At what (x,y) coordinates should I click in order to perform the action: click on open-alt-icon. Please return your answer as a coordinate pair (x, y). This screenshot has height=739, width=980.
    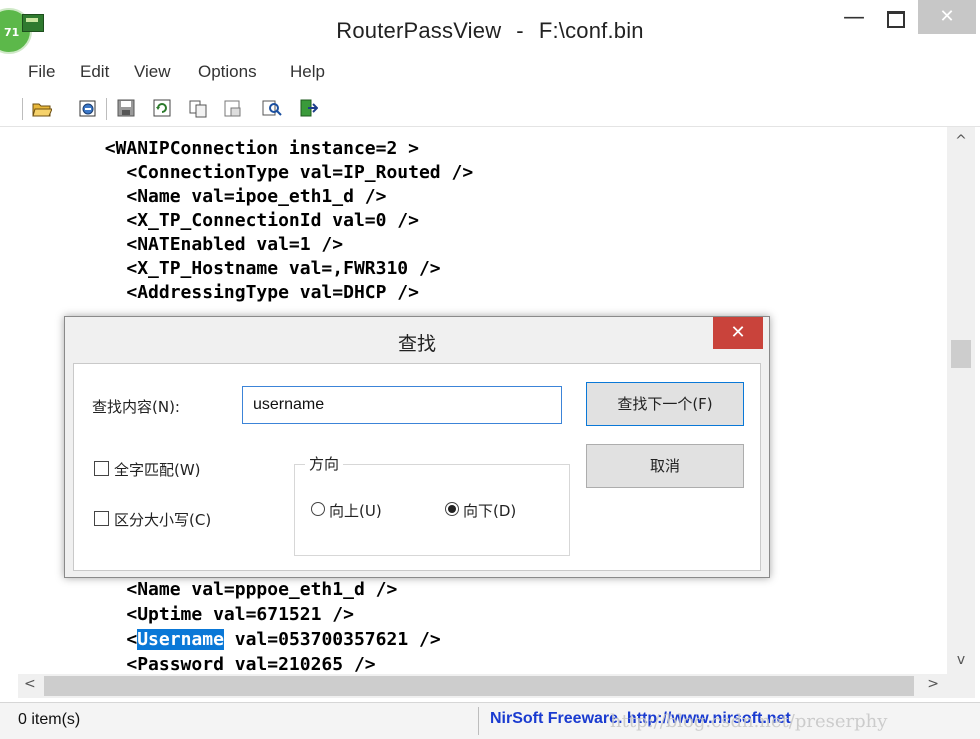
    Looking at the image, I should click on (88, 108).